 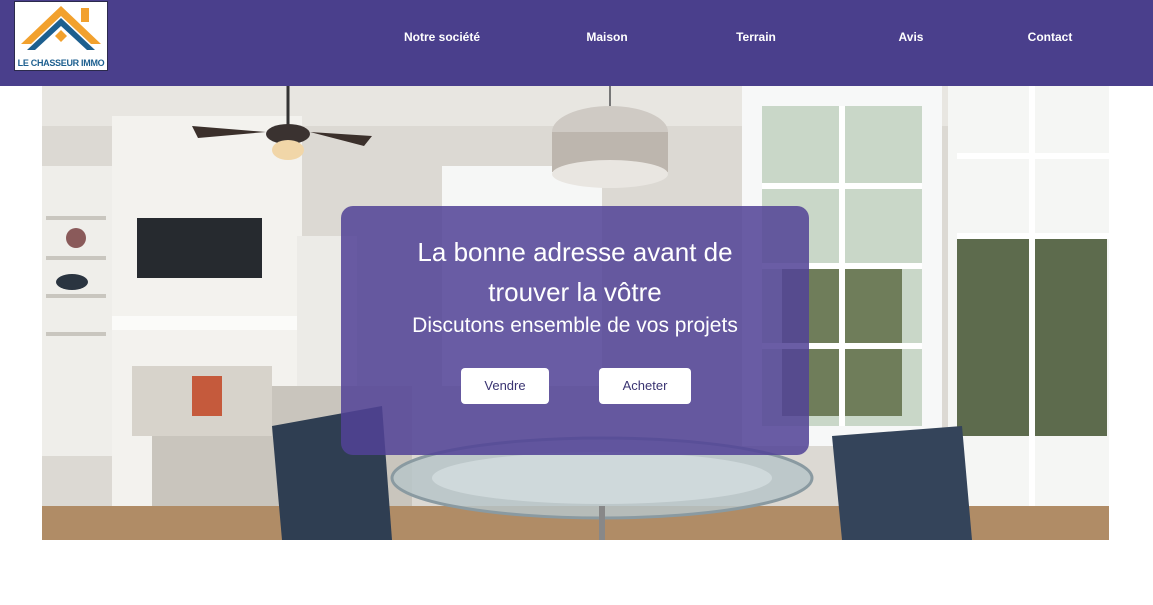 What do you see at coordinates (575, 325) in the screenshot?
I see `hero-subtitle: Discutons ensemble de vos projets` at bounding box center [575, 325].